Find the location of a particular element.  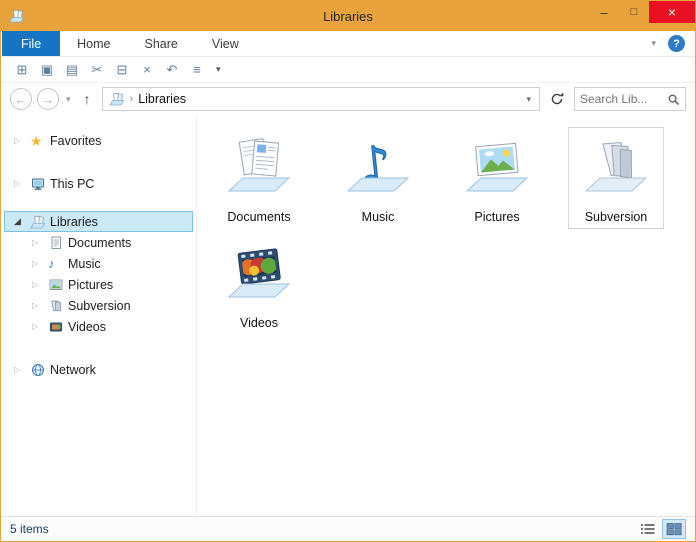

tab-file: File is located at coordinates (31, 43).